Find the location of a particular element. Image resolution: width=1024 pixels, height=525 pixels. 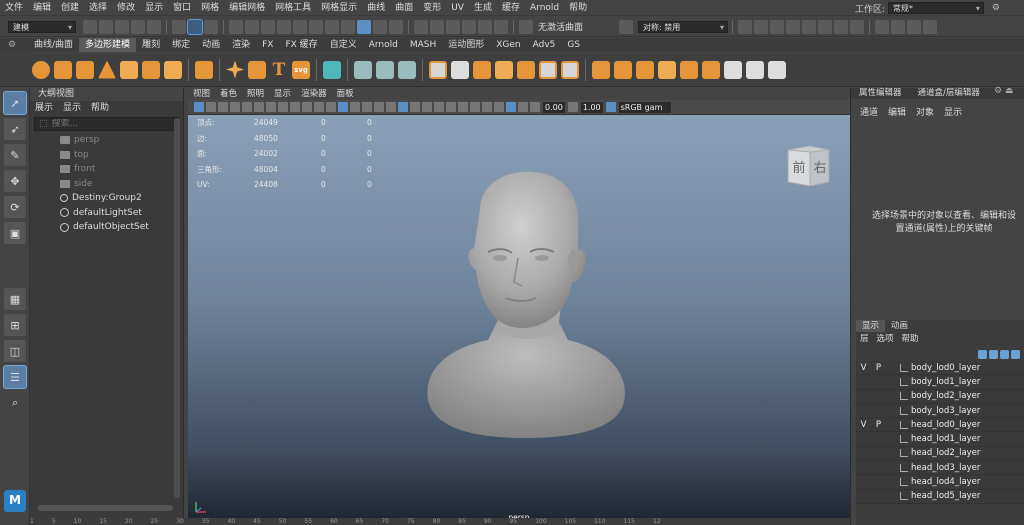

menu-display: 显示 is located at coordinates (154, 8).